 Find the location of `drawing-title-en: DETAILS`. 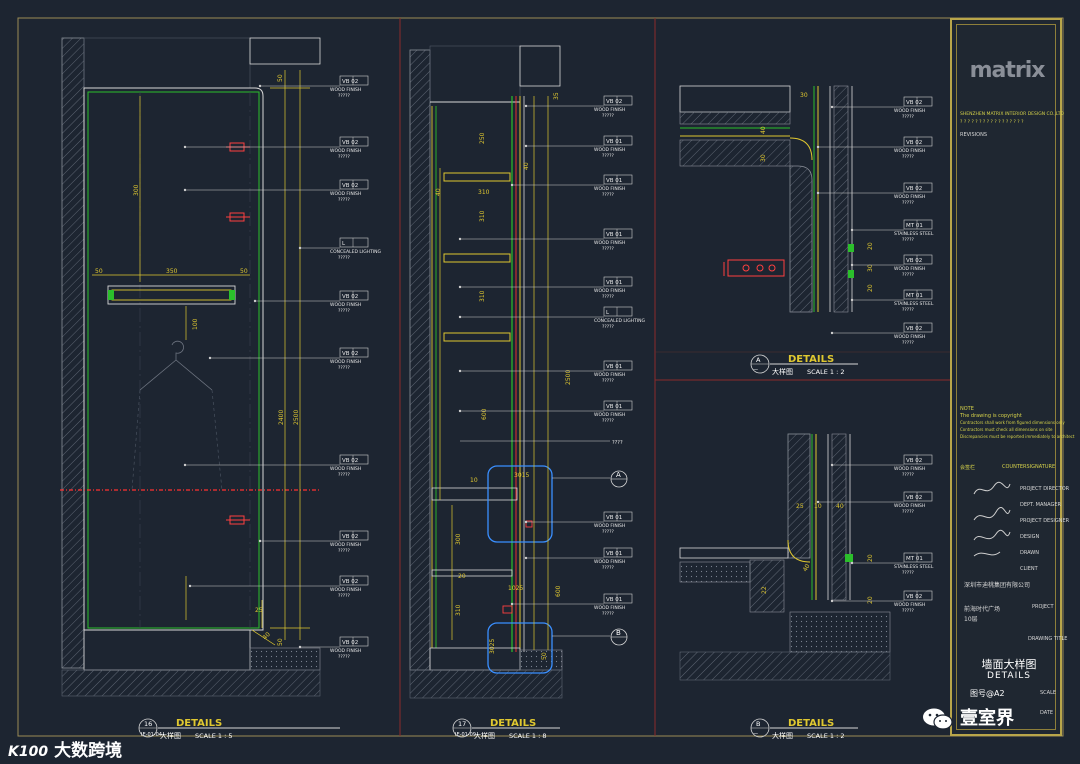

drawing-title-en: DETAILS is located at coordinates (1009, 676).